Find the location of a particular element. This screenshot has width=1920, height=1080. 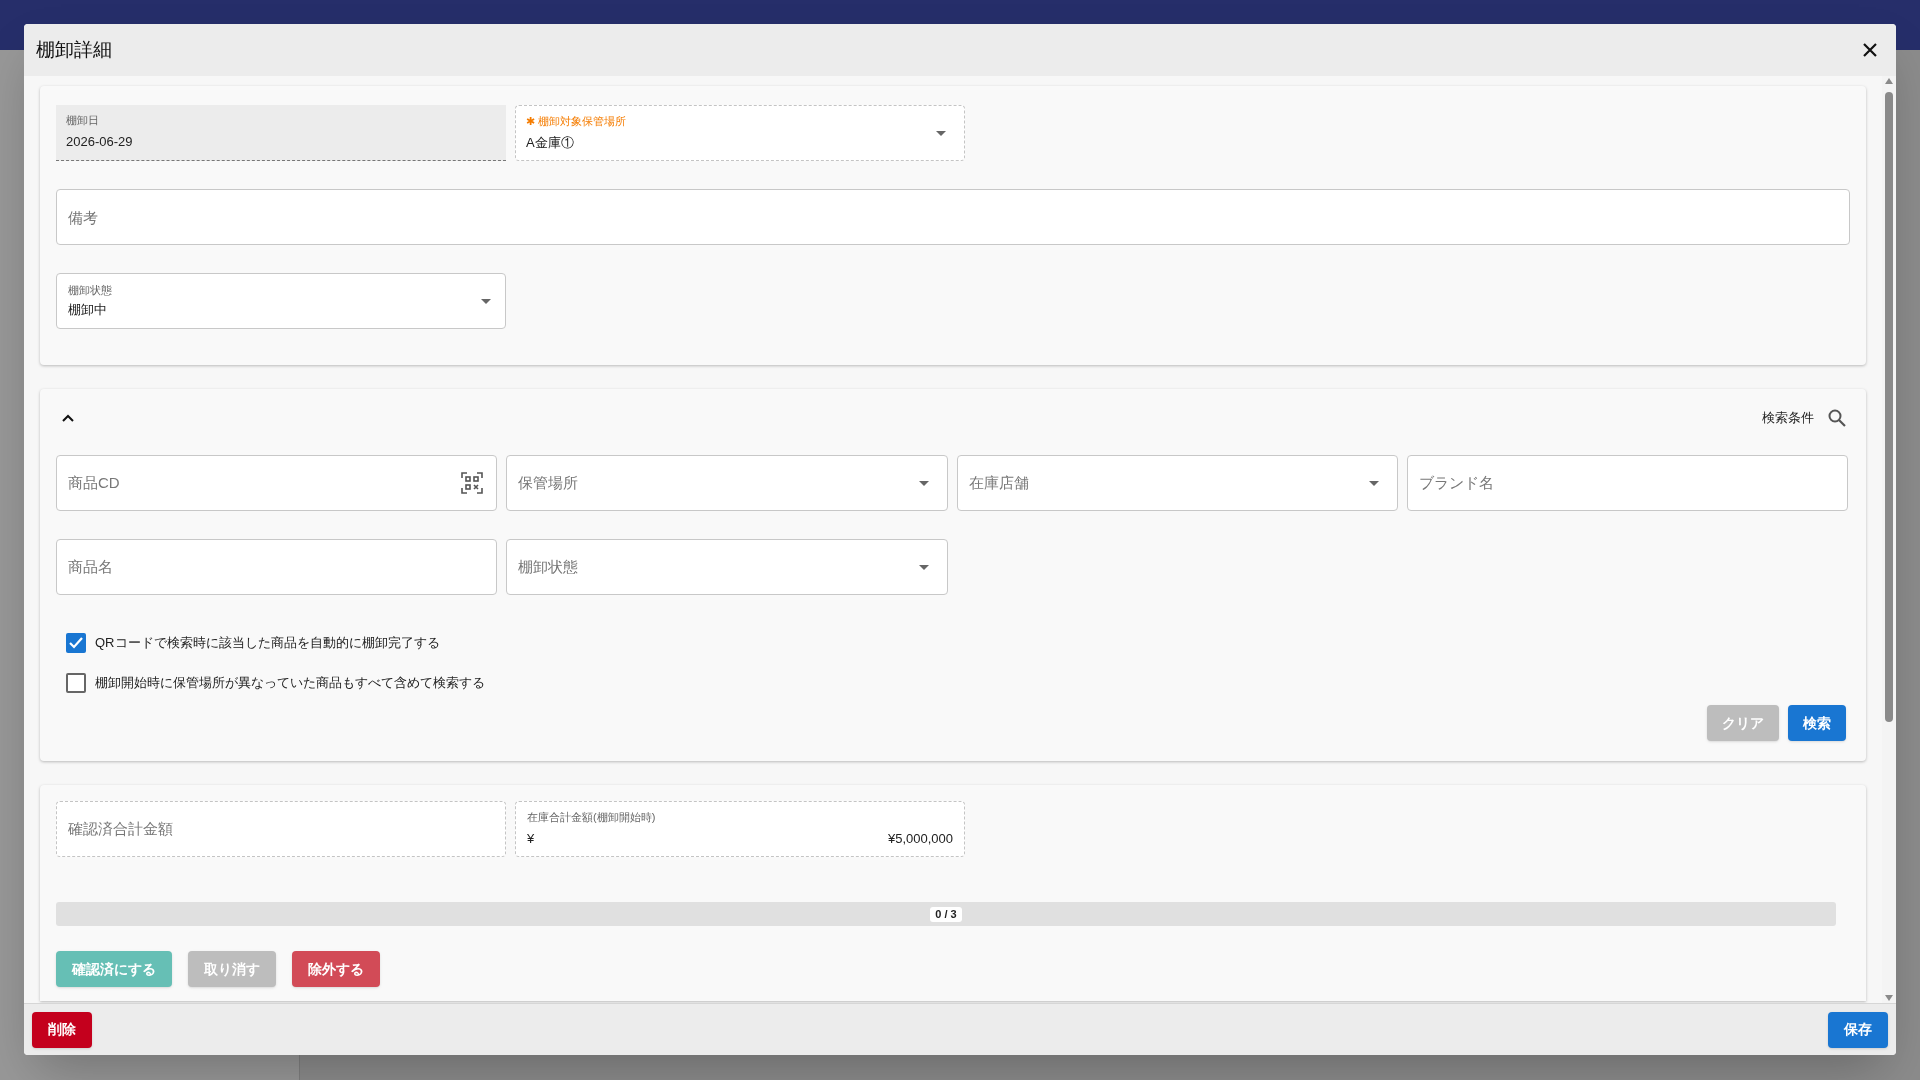

qr-scan-icon is located at coordinates (472, 483).